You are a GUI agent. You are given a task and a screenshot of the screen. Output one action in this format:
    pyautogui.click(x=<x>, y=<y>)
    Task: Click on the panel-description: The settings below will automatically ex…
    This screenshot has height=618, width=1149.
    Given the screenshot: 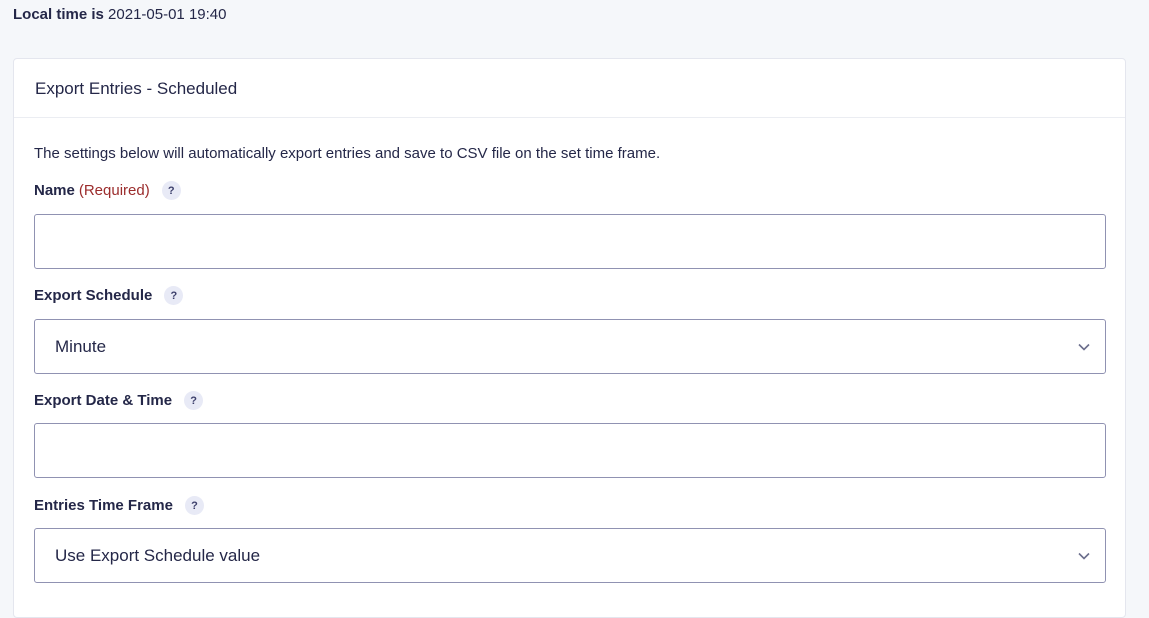 What is the action you would take?
    pyautogui.click(x=347, y=153)
    